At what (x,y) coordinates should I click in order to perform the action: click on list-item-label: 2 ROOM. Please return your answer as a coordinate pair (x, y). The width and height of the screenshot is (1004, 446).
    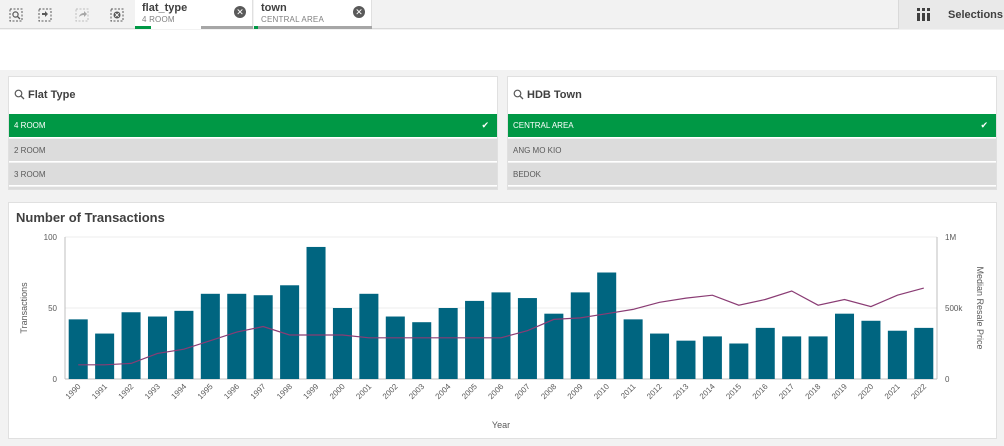
    Looking at the image, I should click on (30, 150).